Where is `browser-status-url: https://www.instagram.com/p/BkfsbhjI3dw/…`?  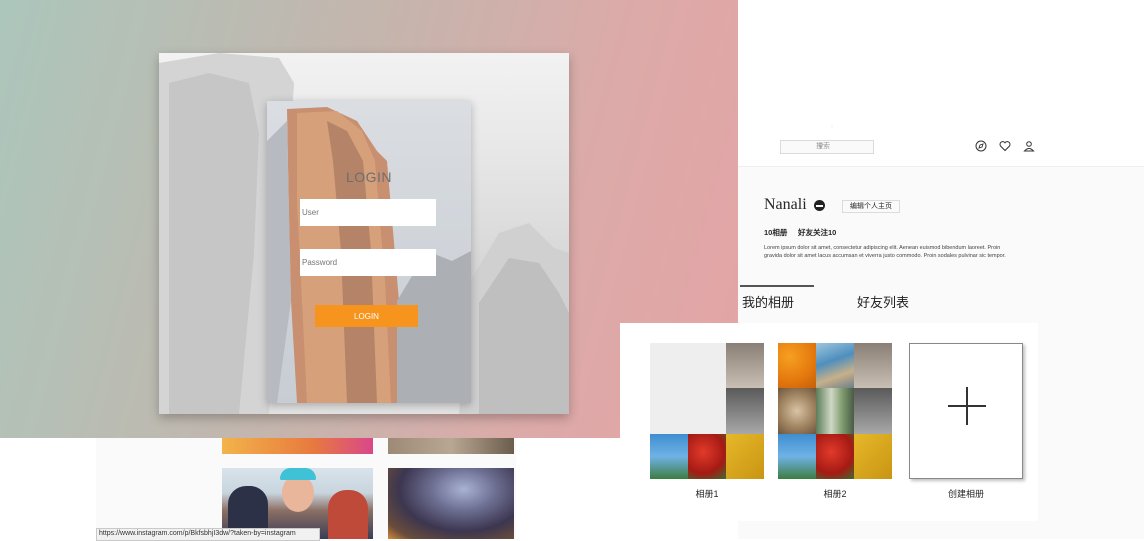 browser-status-url: https://www.instagram.com/p/BkfsbhjI3dw/… is located at coordinates (208, 534).